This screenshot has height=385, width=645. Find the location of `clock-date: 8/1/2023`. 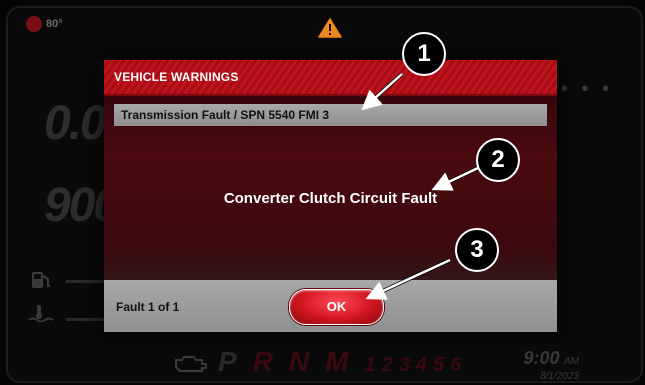

clock-date: 8/1/2023 is located at coordinates (559, 376).